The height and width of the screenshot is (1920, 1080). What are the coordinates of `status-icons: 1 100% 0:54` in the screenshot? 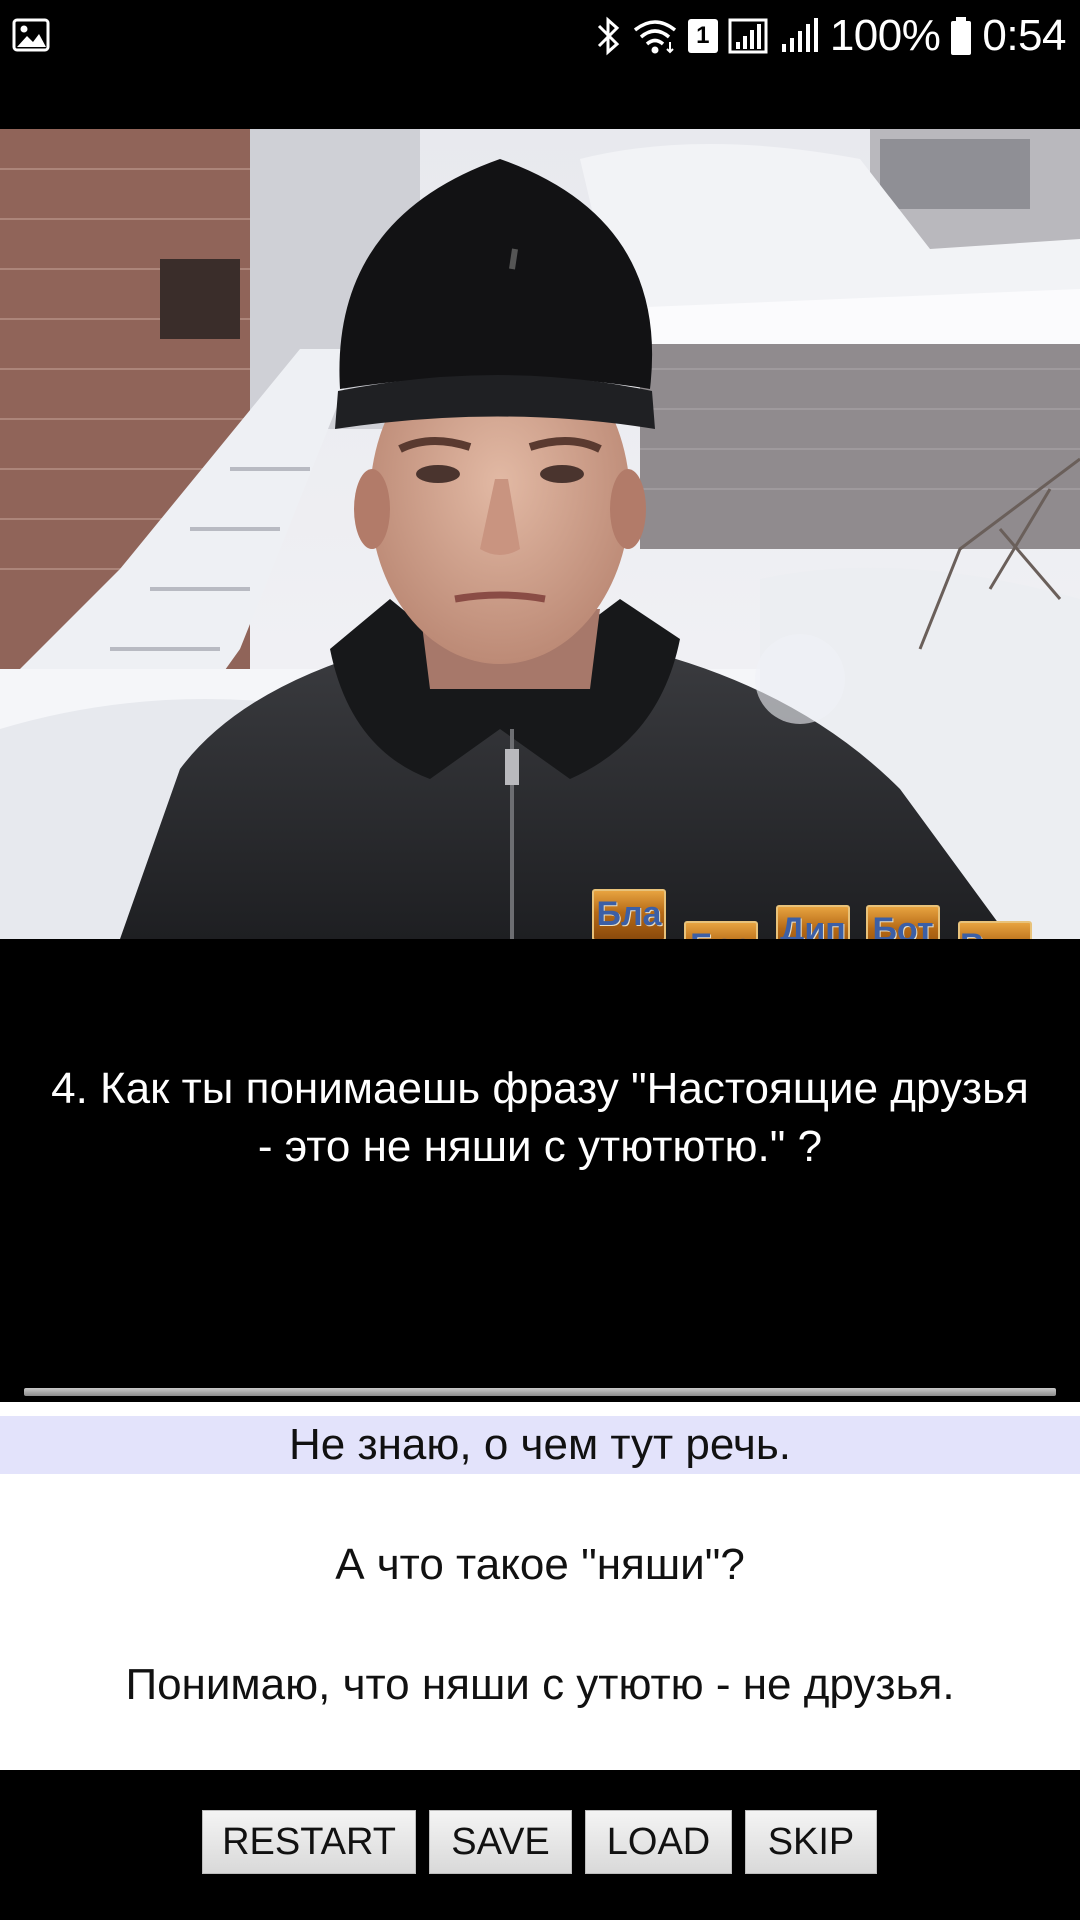 It's located at (831, 36).